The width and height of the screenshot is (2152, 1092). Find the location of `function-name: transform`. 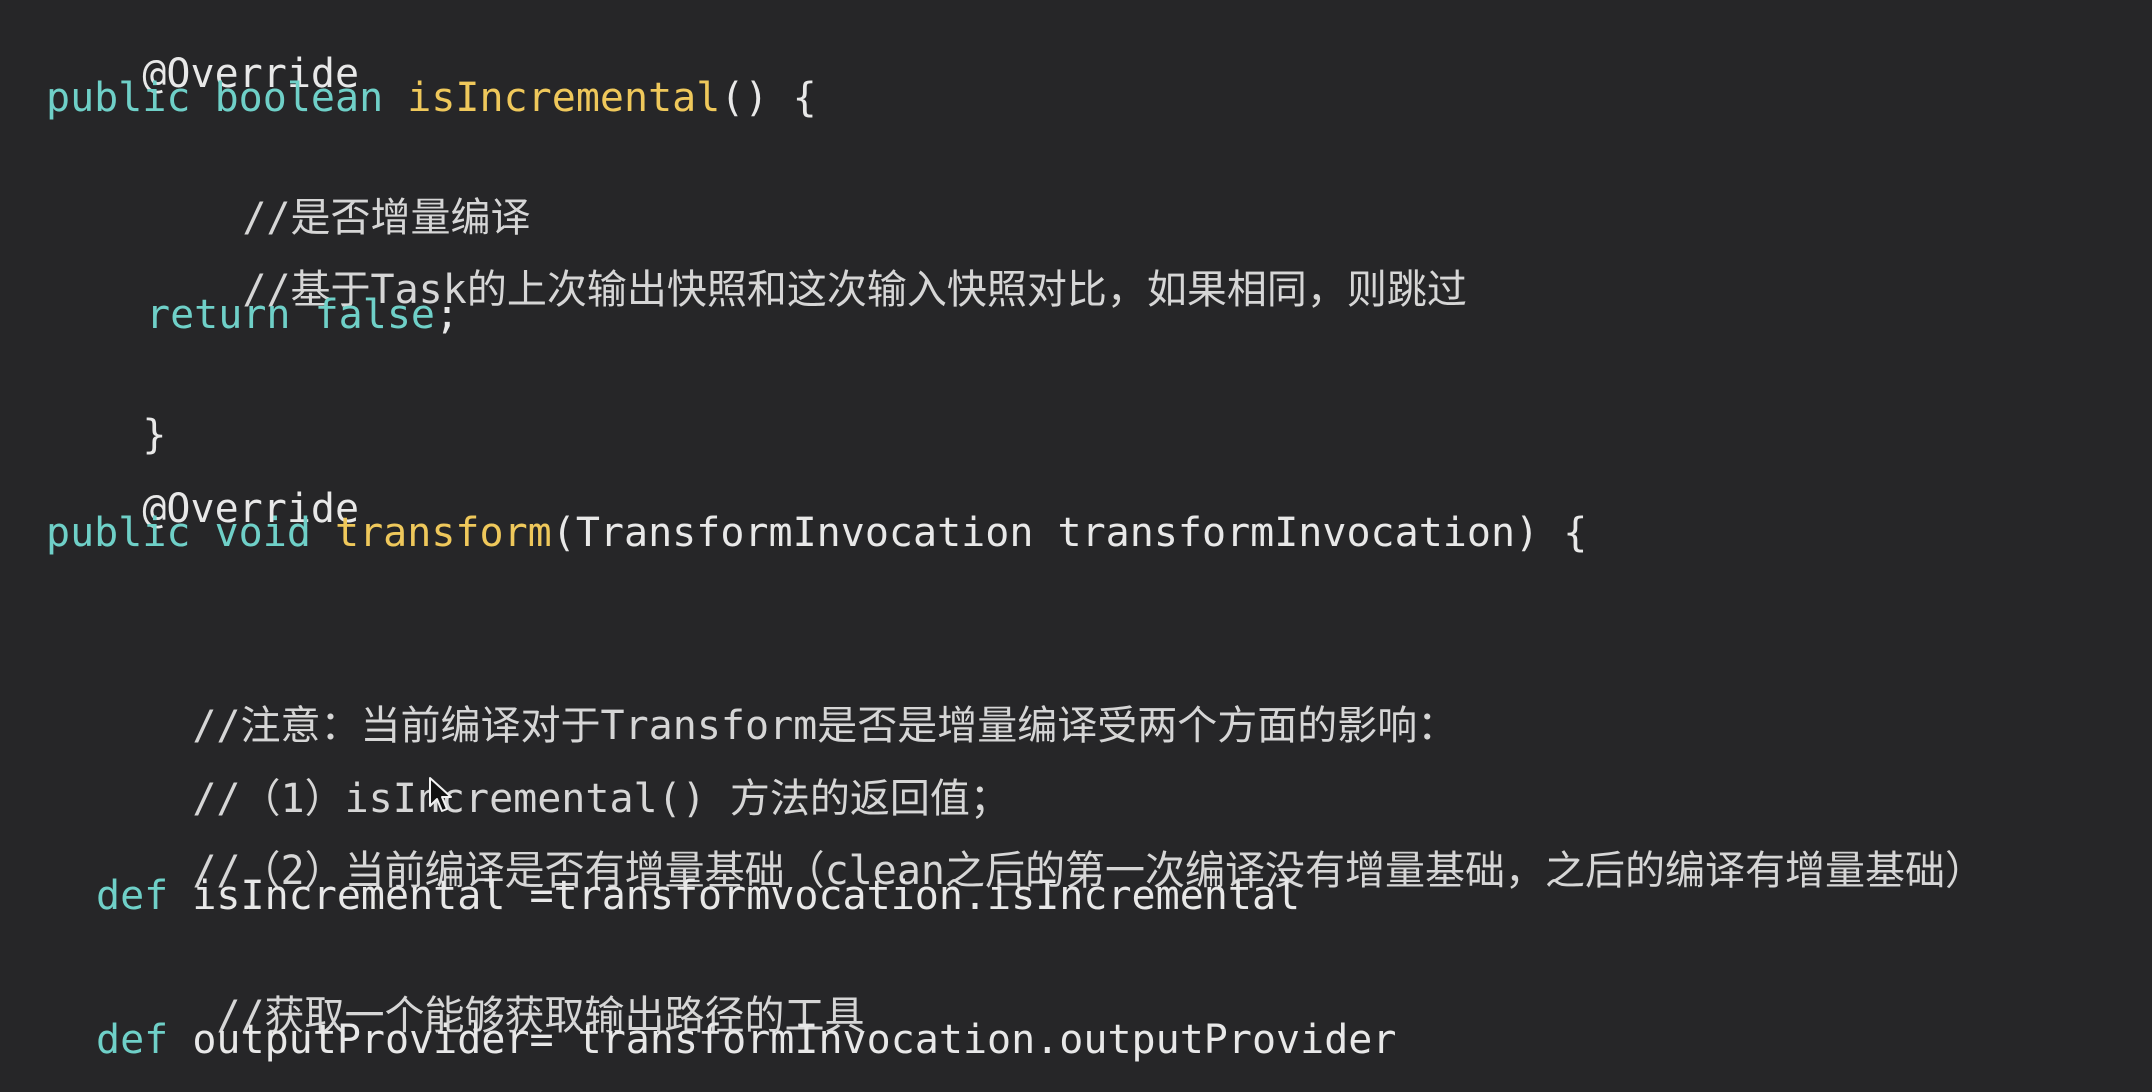

function-name: transform is located at coordinates (443, 533).